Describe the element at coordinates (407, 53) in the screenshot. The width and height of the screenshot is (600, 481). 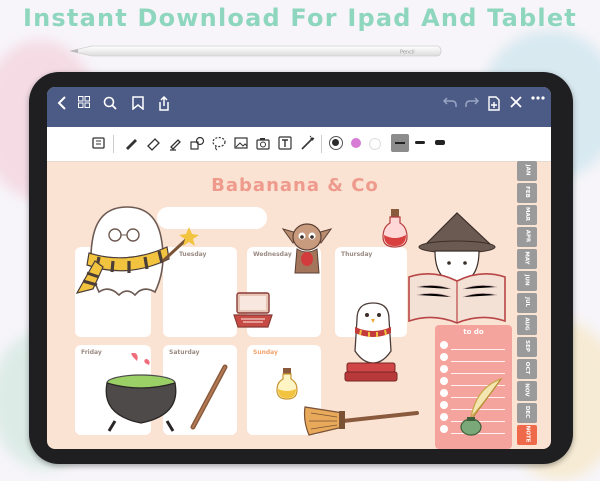
I see `pencil-brand: Pencil` at that location.